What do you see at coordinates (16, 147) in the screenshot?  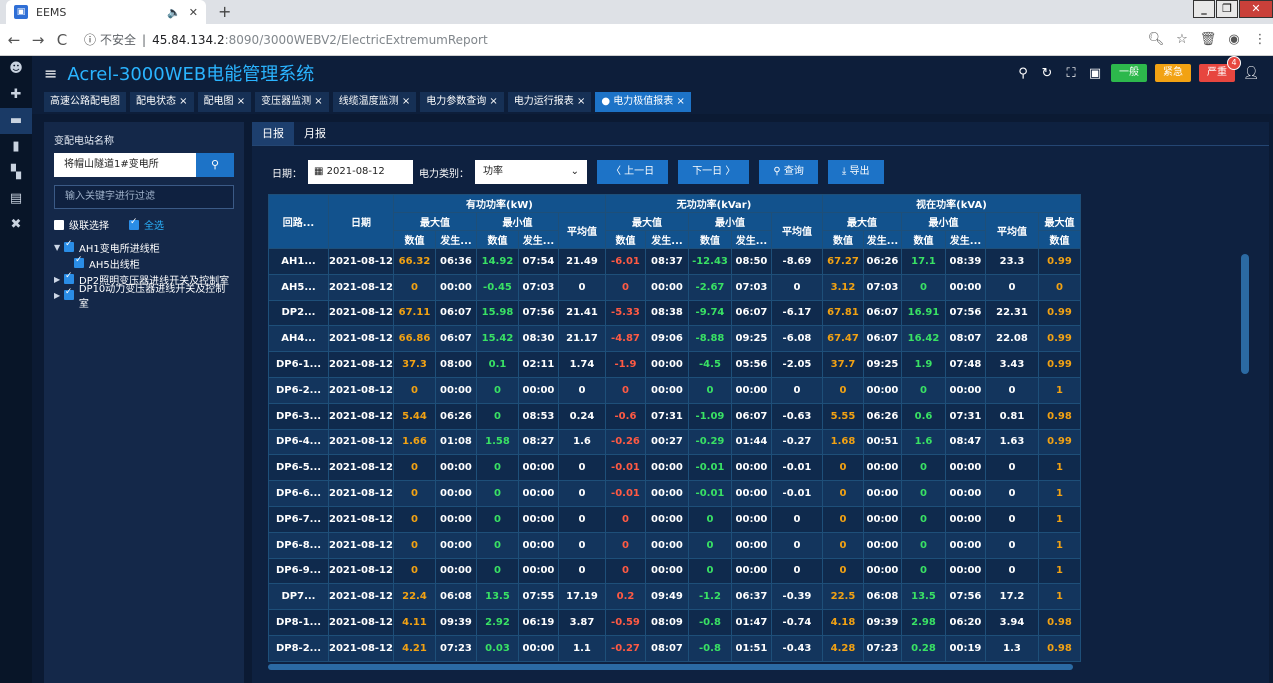 I see `bar-chart-icon: ▮` at bounding box center [16, 147].